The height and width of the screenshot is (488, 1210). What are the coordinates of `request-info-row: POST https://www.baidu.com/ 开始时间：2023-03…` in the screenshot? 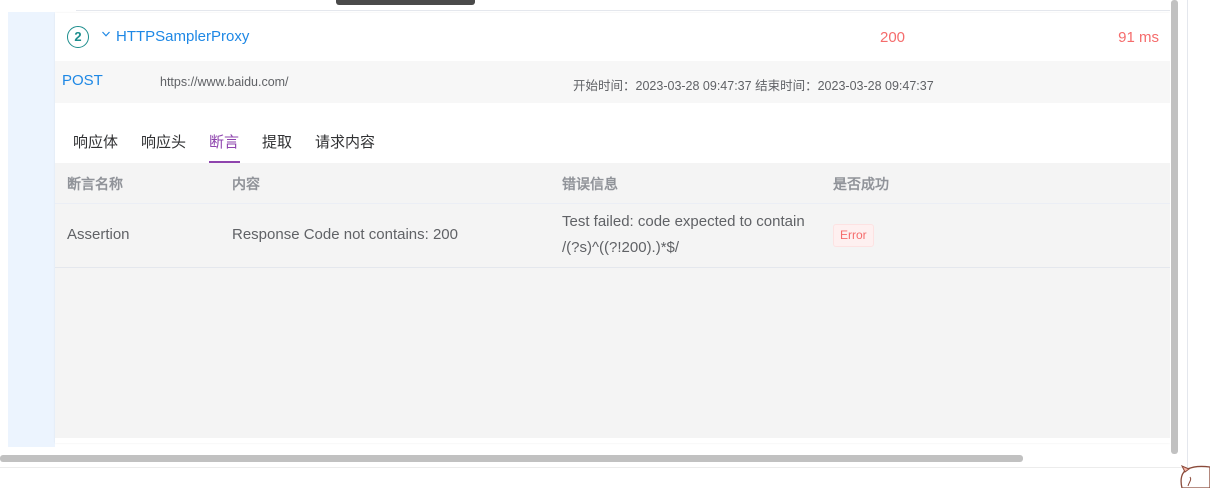 It's located at (612, 82).